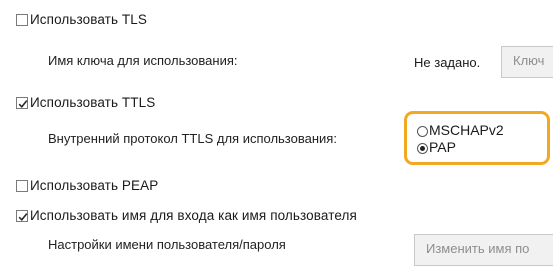 The image size is (553, 267). Describe the element at coordinates (94, 185) in the screenshot. I see `use-peap-label: Использовать PEAP` at that location.